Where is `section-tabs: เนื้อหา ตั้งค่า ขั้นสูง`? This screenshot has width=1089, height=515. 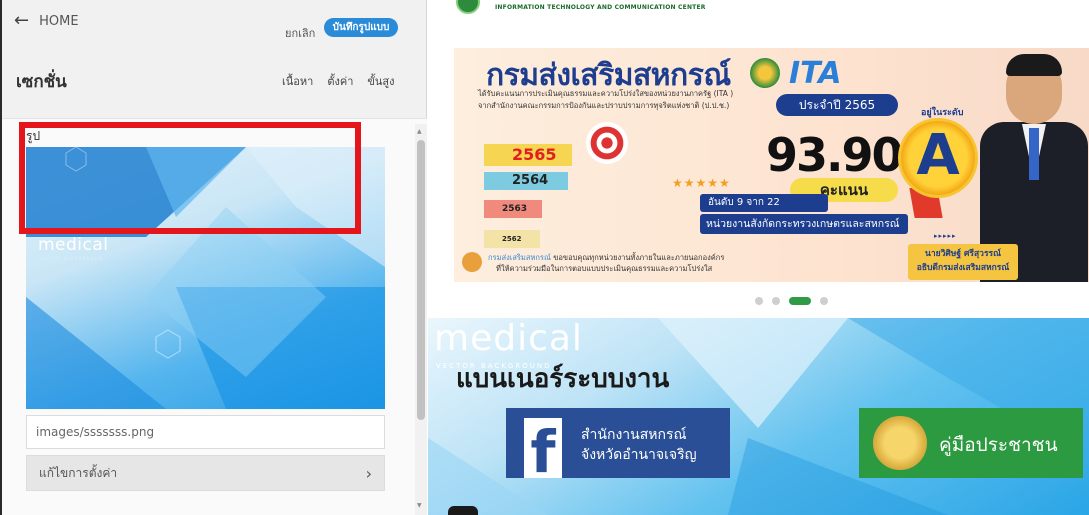
section-tabs: เนื้อหา ตั้งค่า ขั้นสูง is located at coordinates (338, 81).